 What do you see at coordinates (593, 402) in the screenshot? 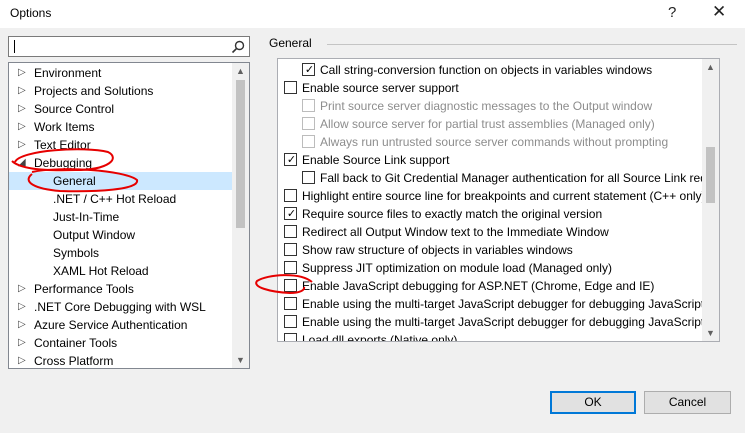
I see `ok-button: OK` at bounding box center [593, 402].